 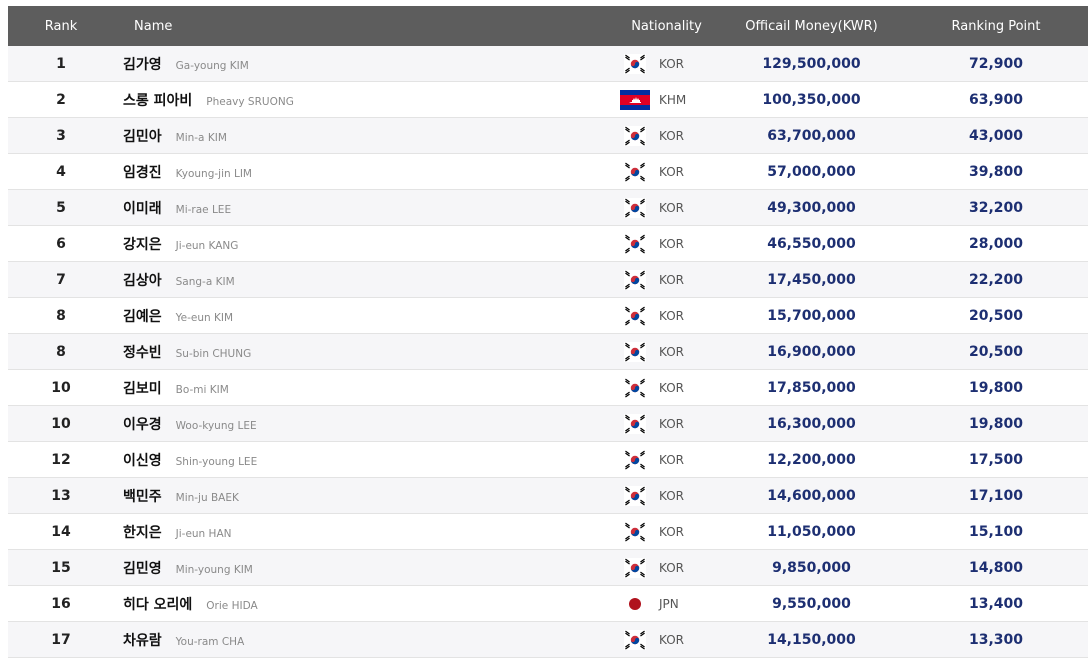 What do you see at coordinates (142, 208) in the screenshot?
I see `player-korean-name: 이미래` at bounding box center [142, 208].